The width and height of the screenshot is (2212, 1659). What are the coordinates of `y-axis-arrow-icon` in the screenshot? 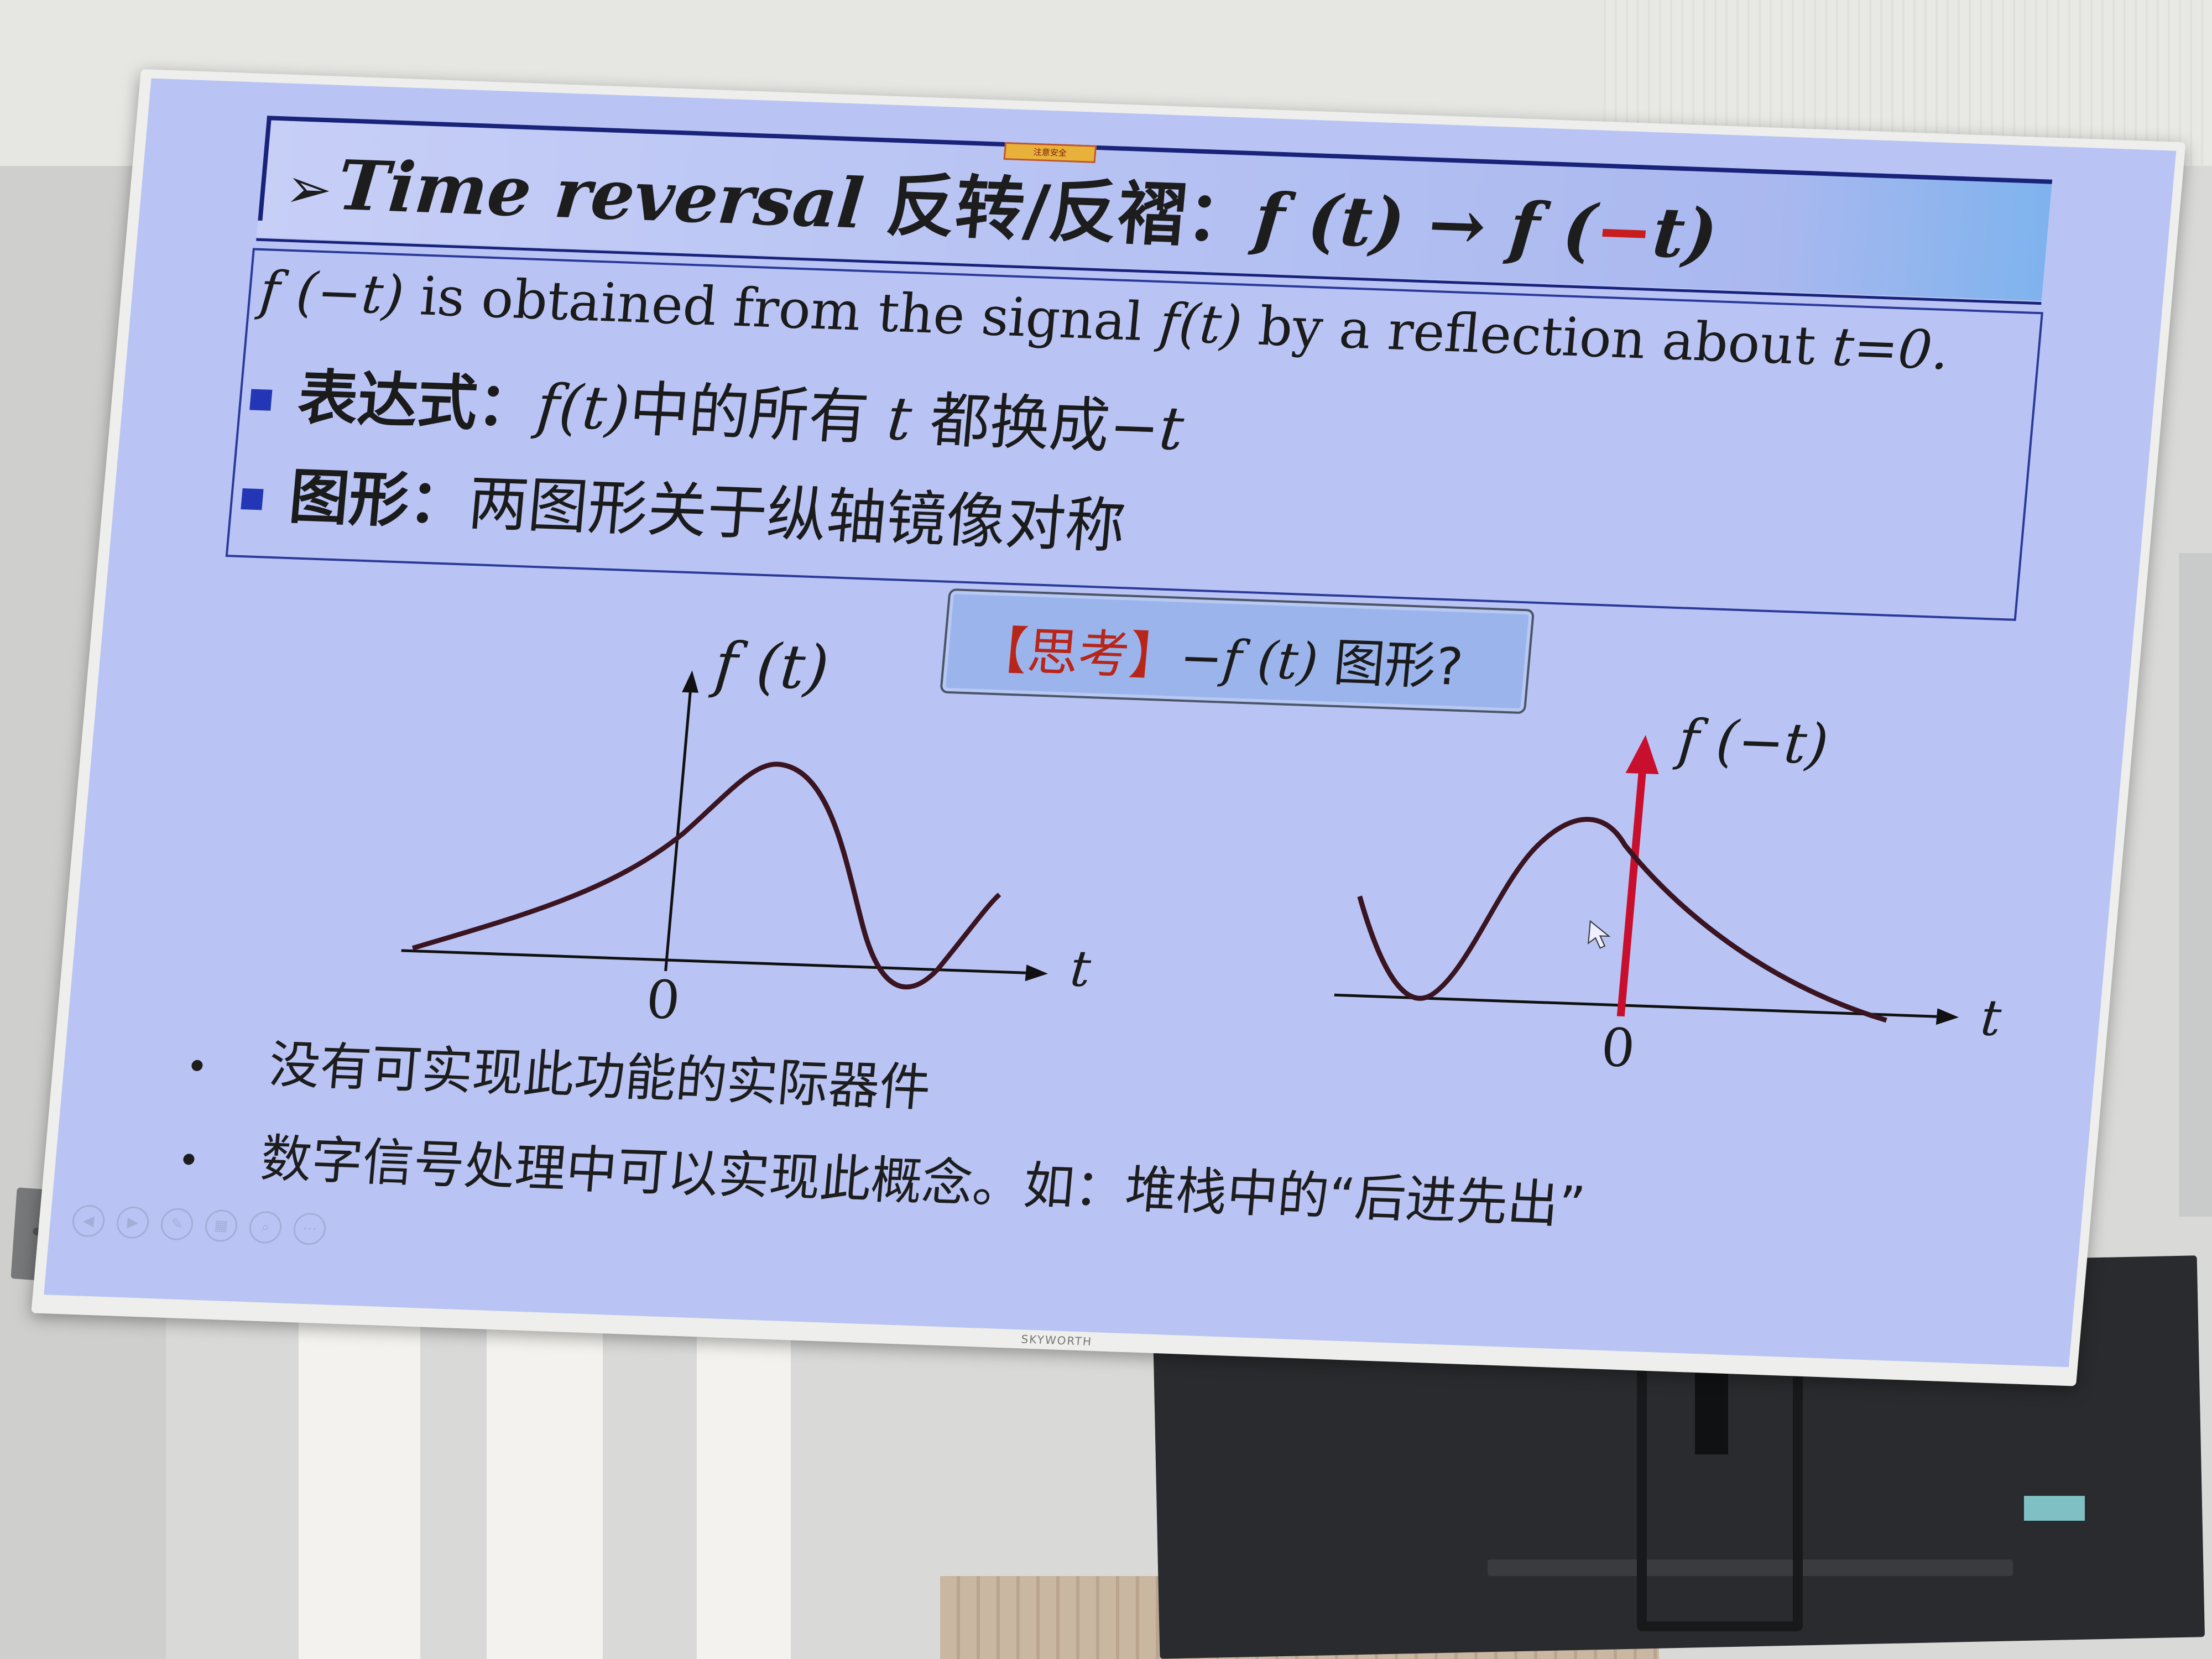 It's located at (690, 682).